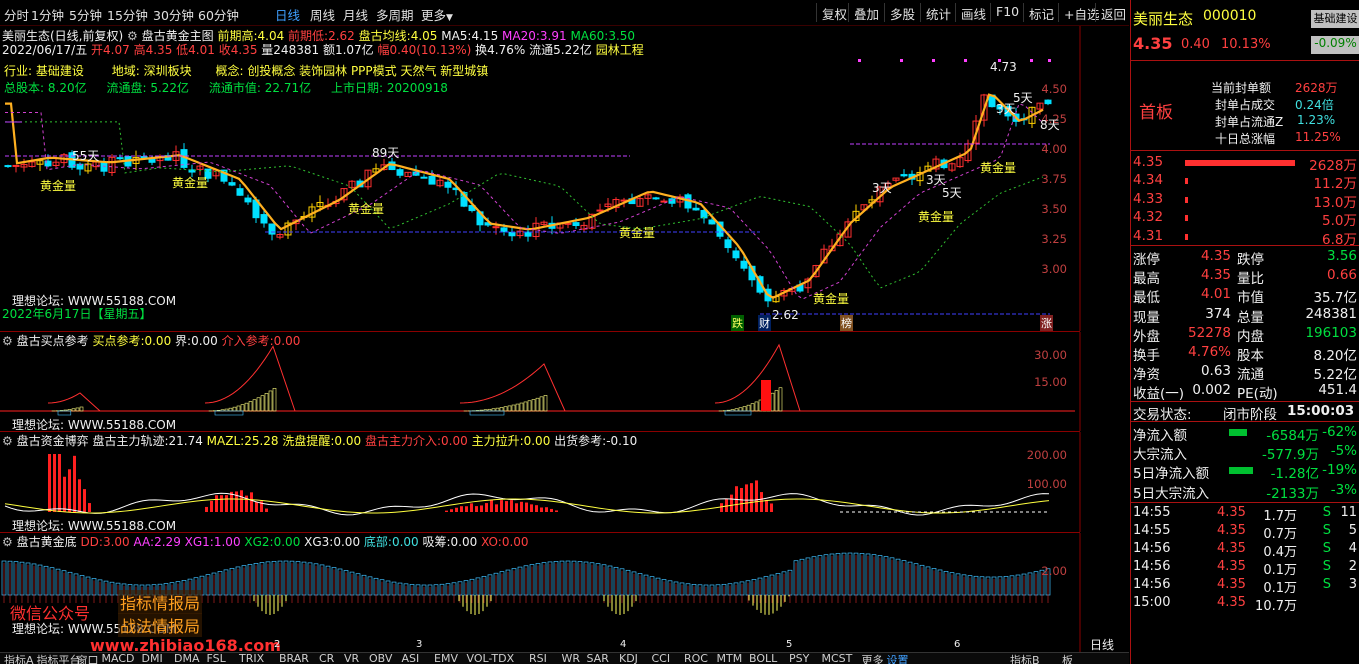 This screenshot has width=1359, height=664. Describe the element at coordinates (85, 14) in the screenshot. I see `period-tab-5min: 5分钟` at that location.